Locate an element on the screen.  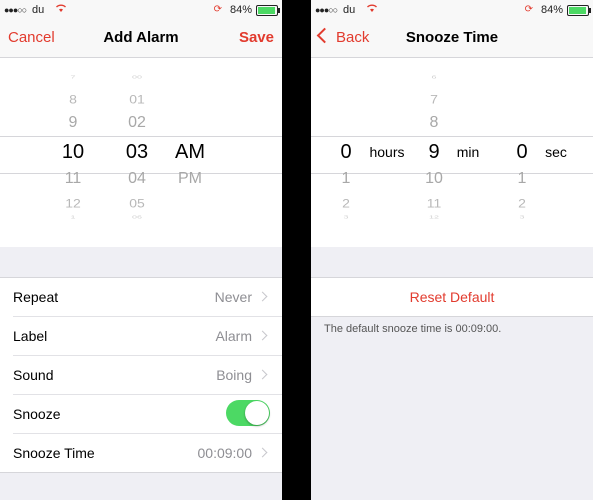
minute-option: 02 is located at coordinates (137, 123).